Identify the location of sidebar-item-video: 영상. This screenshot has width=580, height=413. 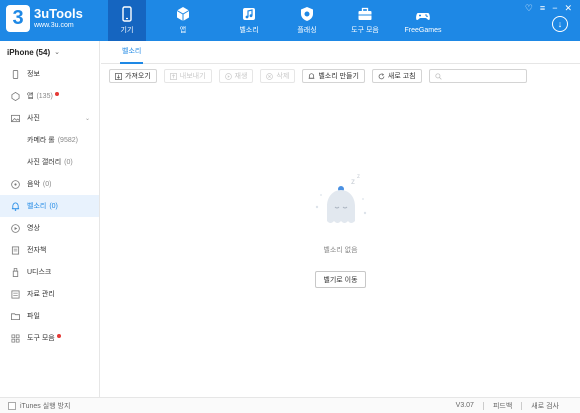
(49, 228).